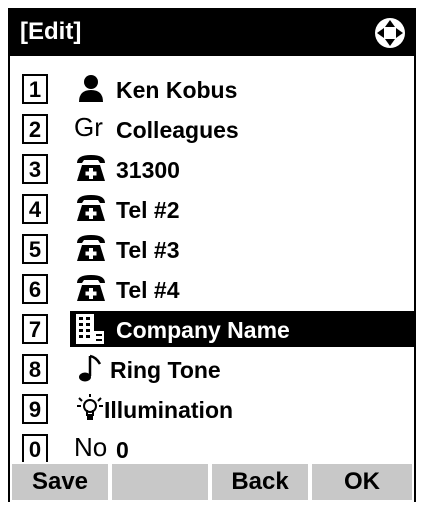 The image size is (424, 510). What do you see at coordinates (260, 482) in the screenshot?
I see `back-softkey: Back` at bounding box center [260, 482].